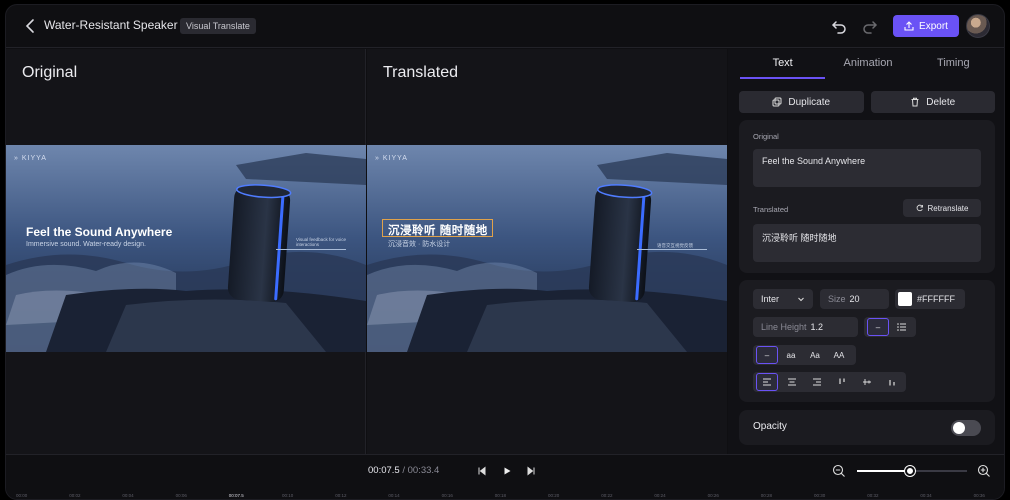 This screenshot has height=500, width=1010. I want to click on scene-callout: Visual feedback for voice interactions, so click(321, 242).